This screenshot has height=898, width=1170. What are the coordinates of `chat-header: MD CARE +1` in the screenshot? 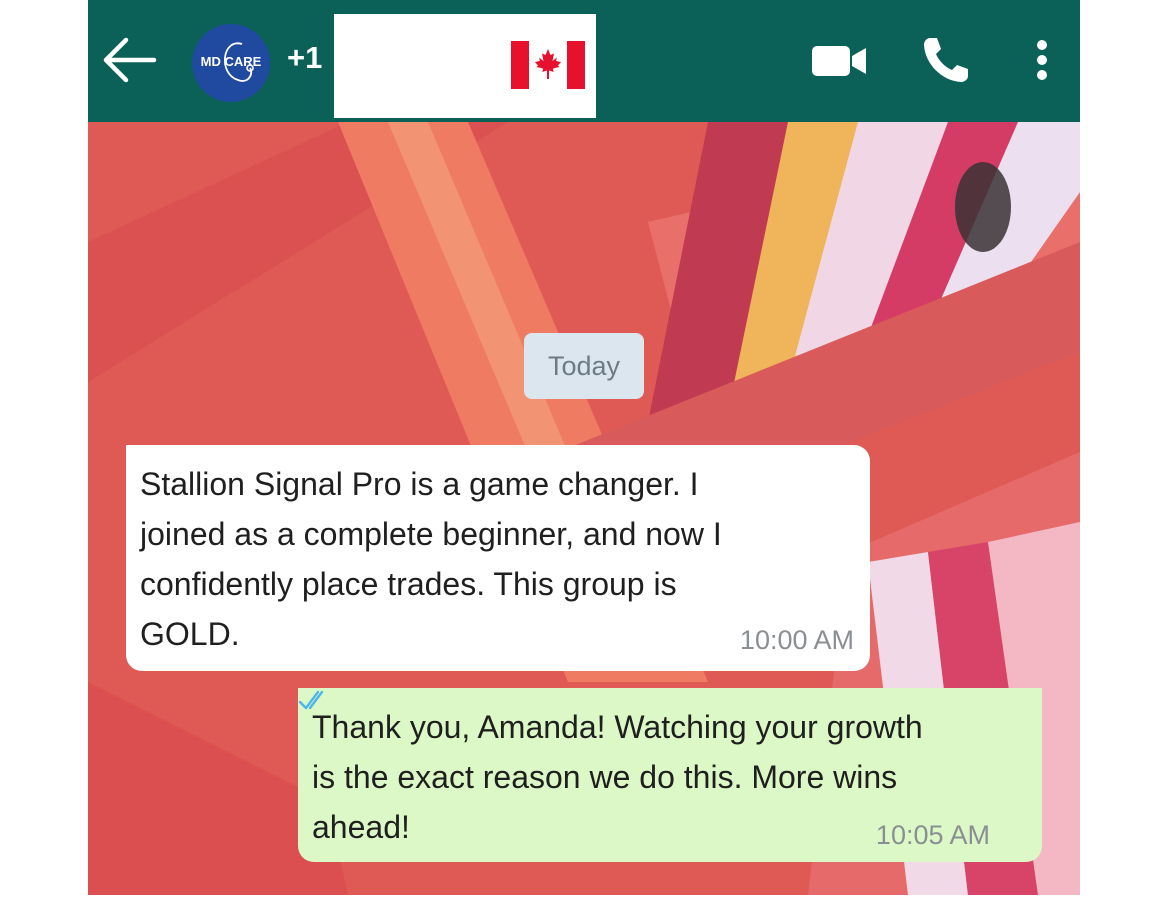 It's located at (584, 61).